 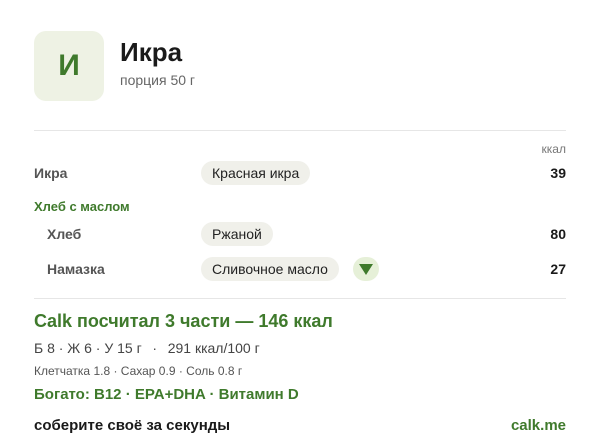 I want to click on energy-density: 291 ккал/100 г, so click(x=213, y=348).